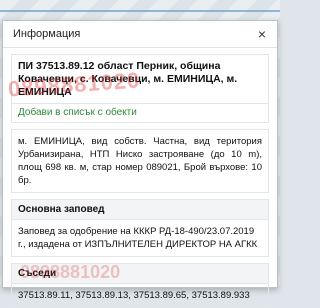 The width and height of the screenshot is (320, 308). Describe the element at coordinates (140, 34) in the screenshot. I see `dialog-header: Информация ×` at that location.